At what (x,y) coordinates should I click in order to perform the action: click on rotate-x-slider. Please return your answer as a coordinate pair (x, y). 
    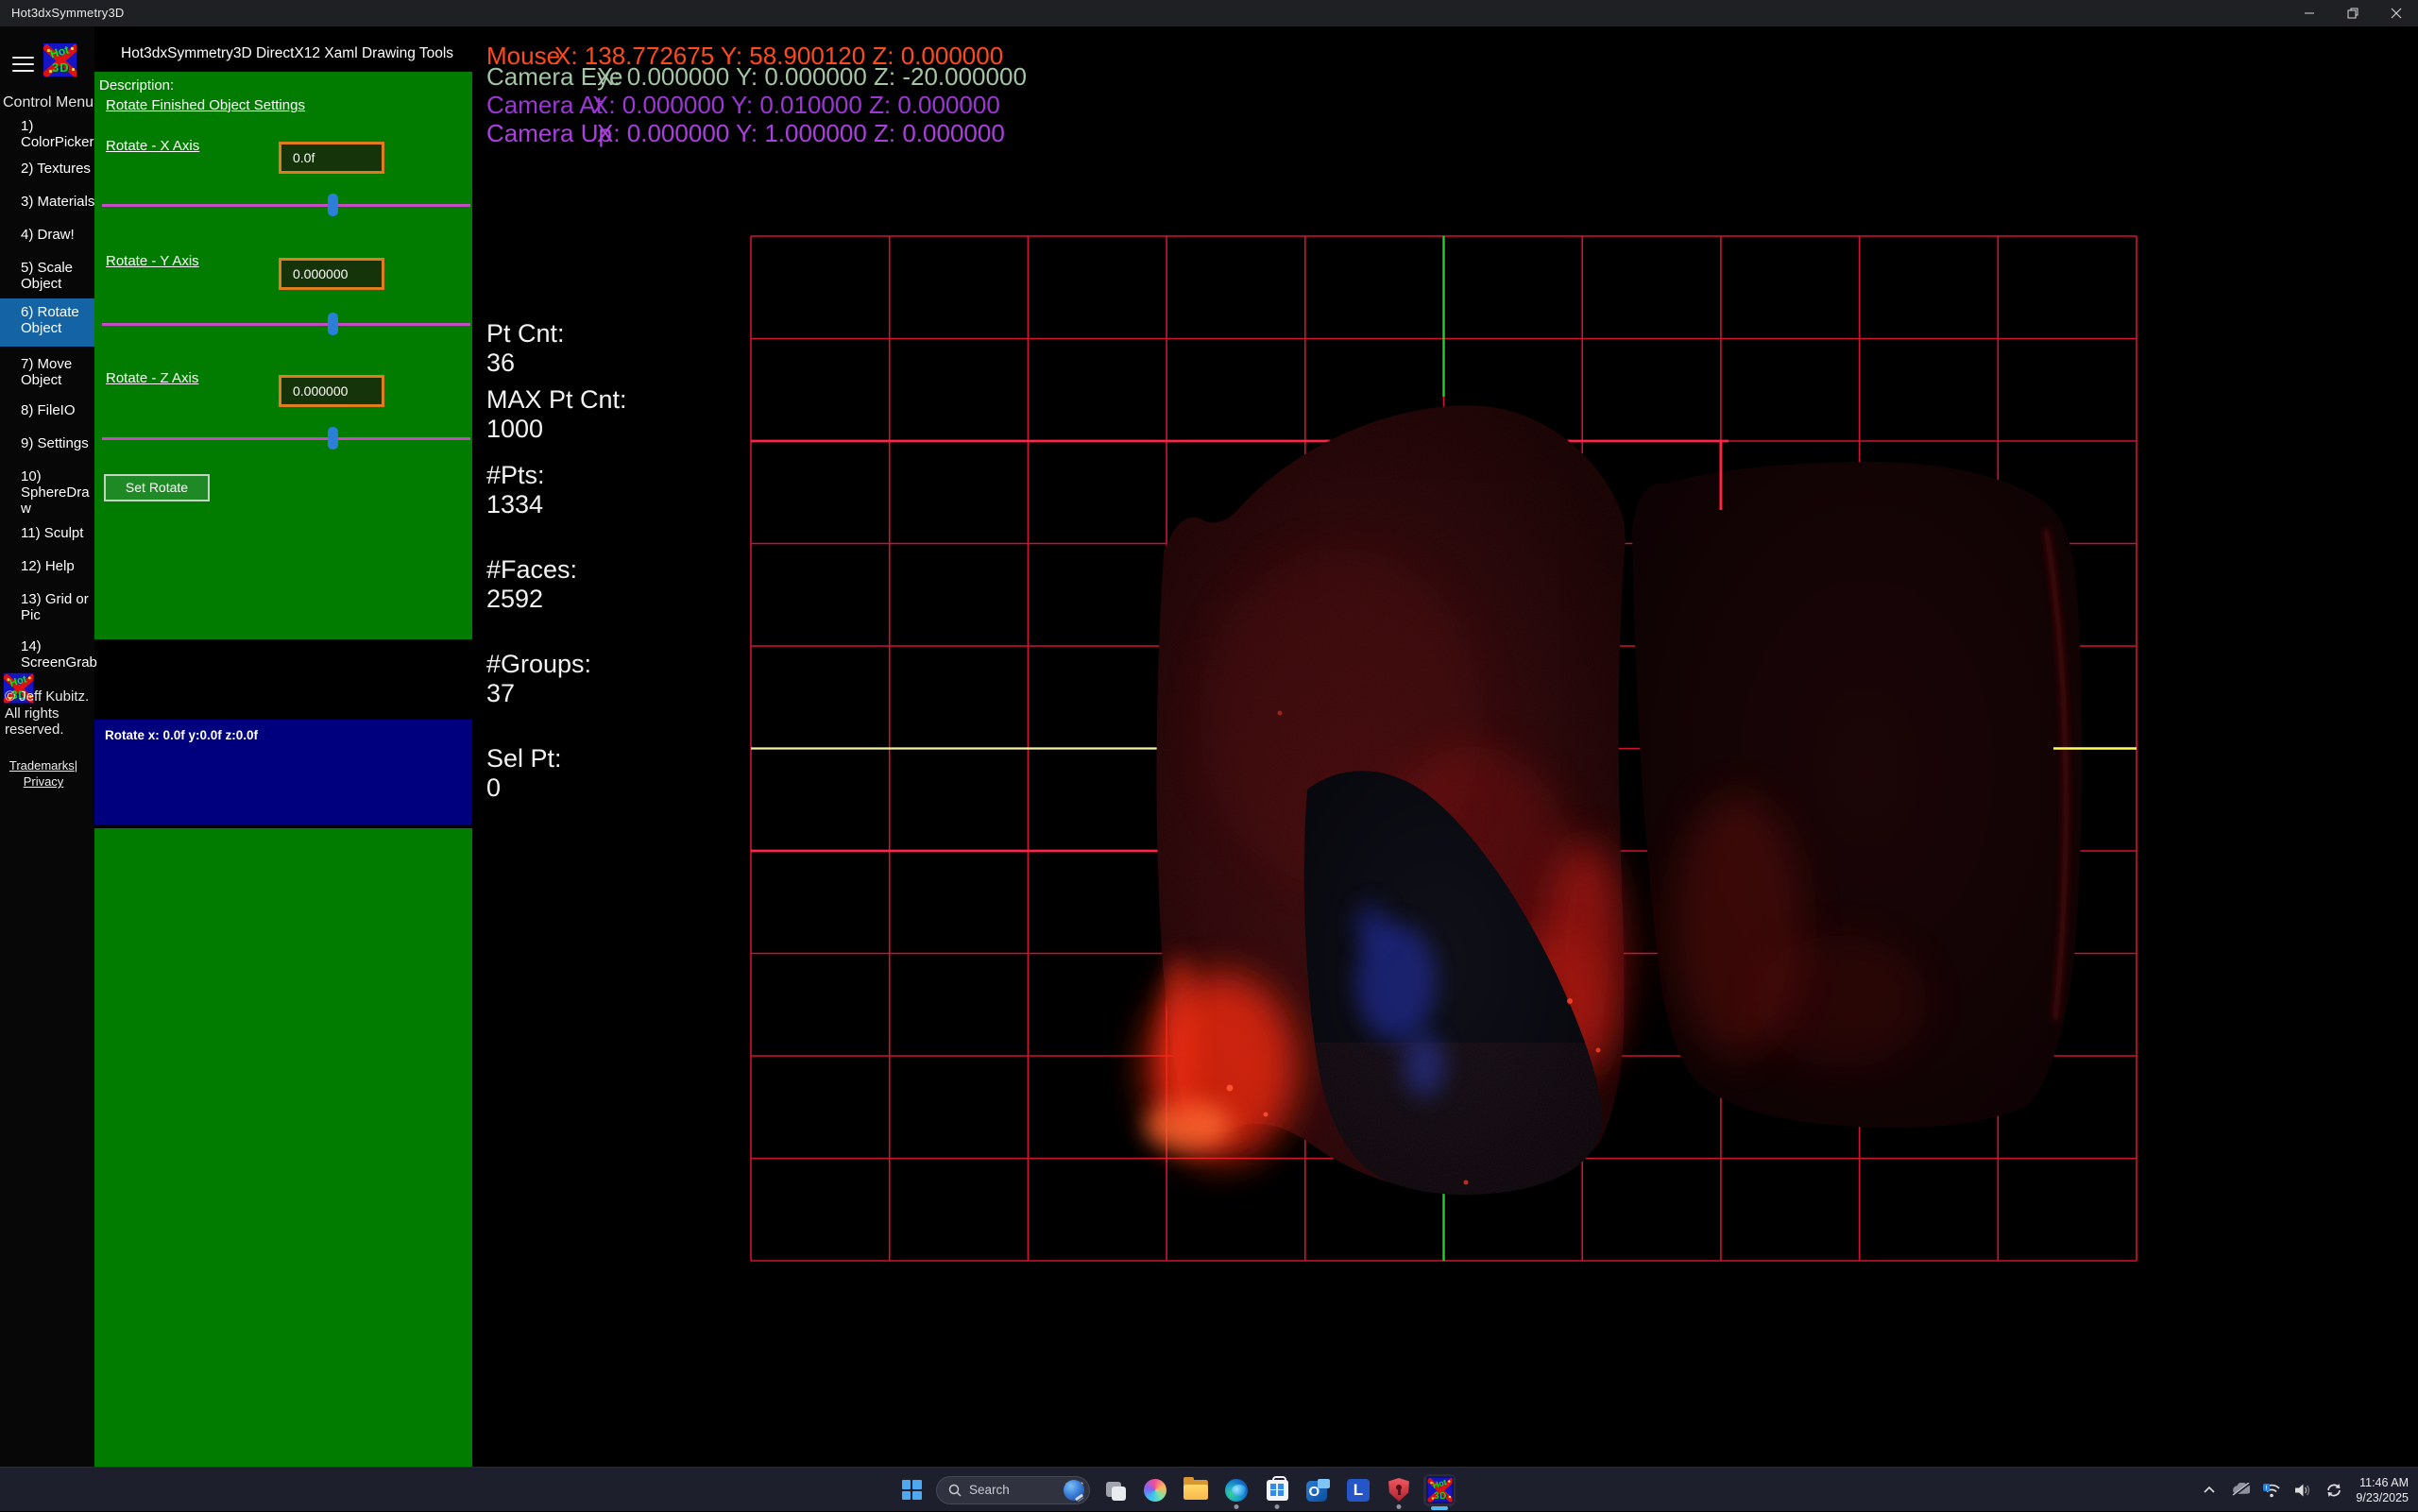
    Looking at the image, I should click on (286, 205).